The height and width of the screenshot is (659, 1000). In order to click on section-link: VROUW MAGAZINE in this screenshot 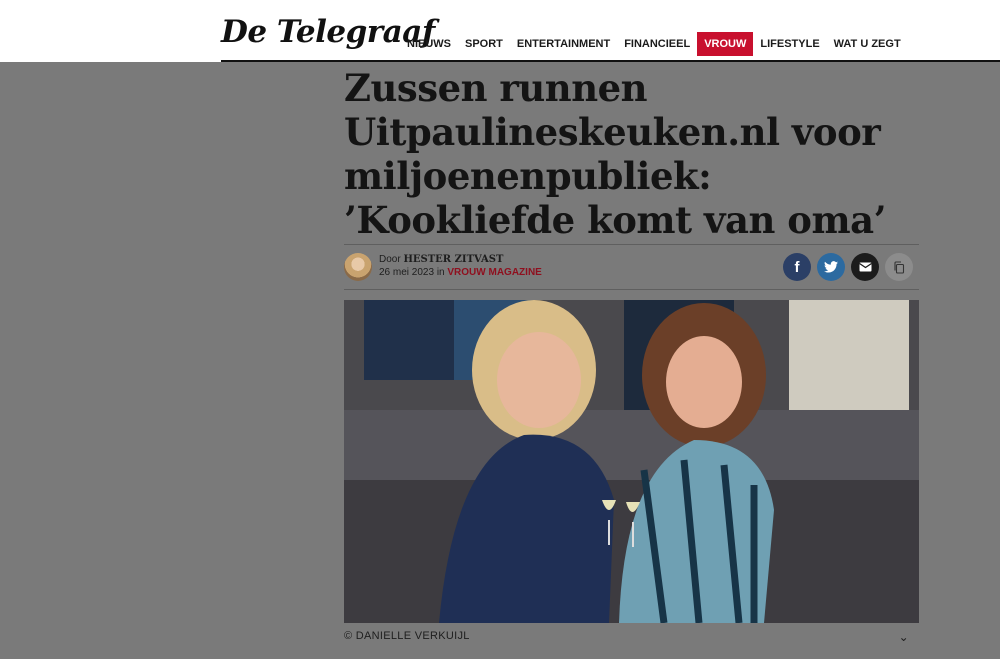, I will do `click(494, 272)`.